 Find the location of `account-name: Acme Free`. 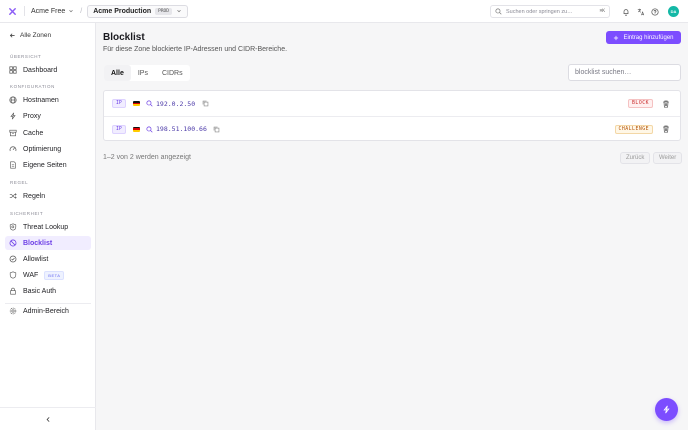

account-name: Acme Free is located at coordinates (48, 11).